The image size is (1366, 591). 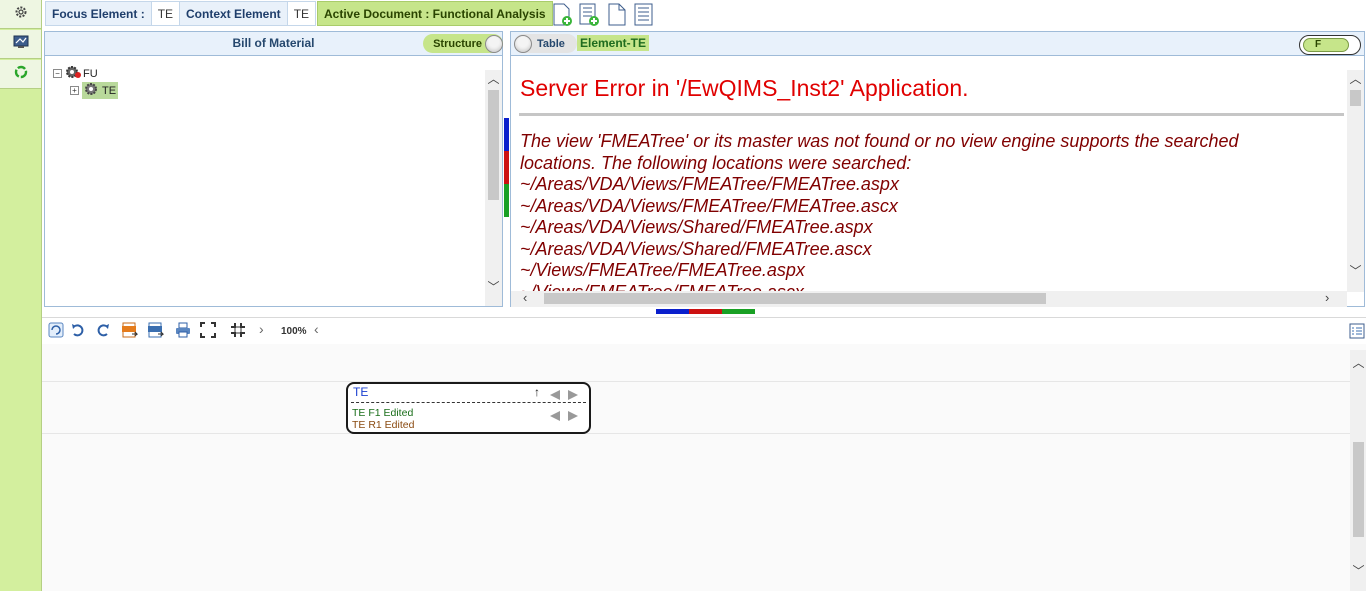 What do you see at coordinates (931, 114) in the screenshot?
I see `error-divider` at bounding box center [931, 114].